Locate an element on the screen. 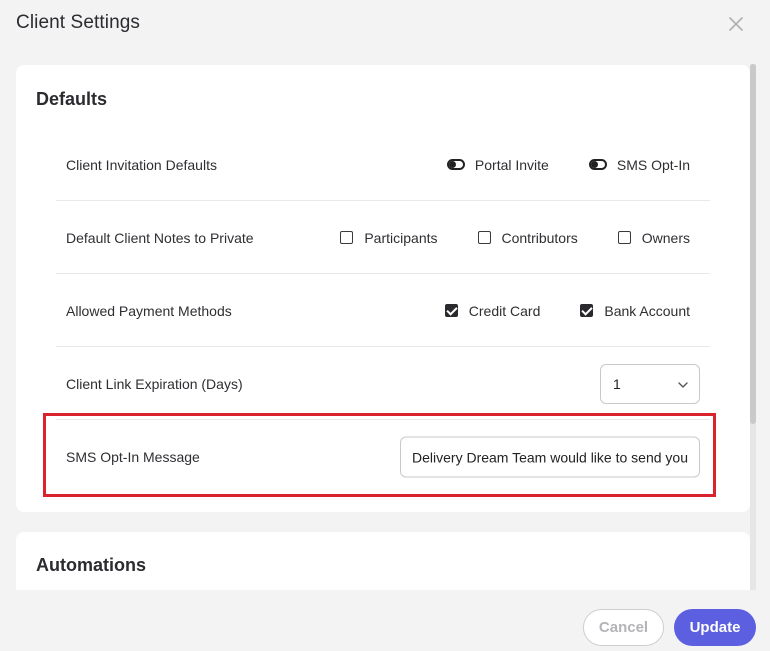 This screenshot has width=770, height=651. expiration-days-select: 1 is located at coordinates (650, 383).